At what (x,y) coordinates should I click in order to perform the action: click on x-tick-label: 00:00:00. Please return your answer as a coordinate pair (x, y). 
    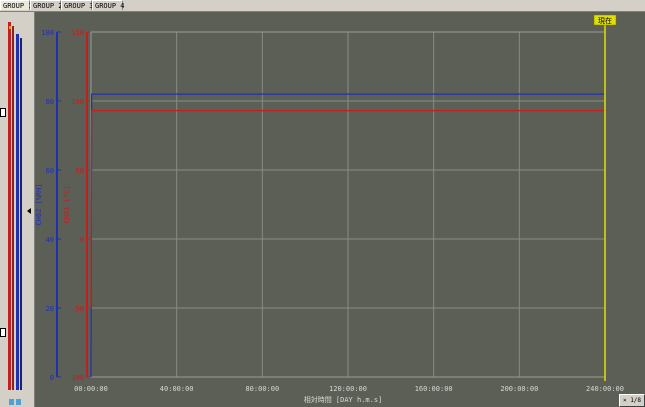
    Looking at the image, I should click on (91, 389).